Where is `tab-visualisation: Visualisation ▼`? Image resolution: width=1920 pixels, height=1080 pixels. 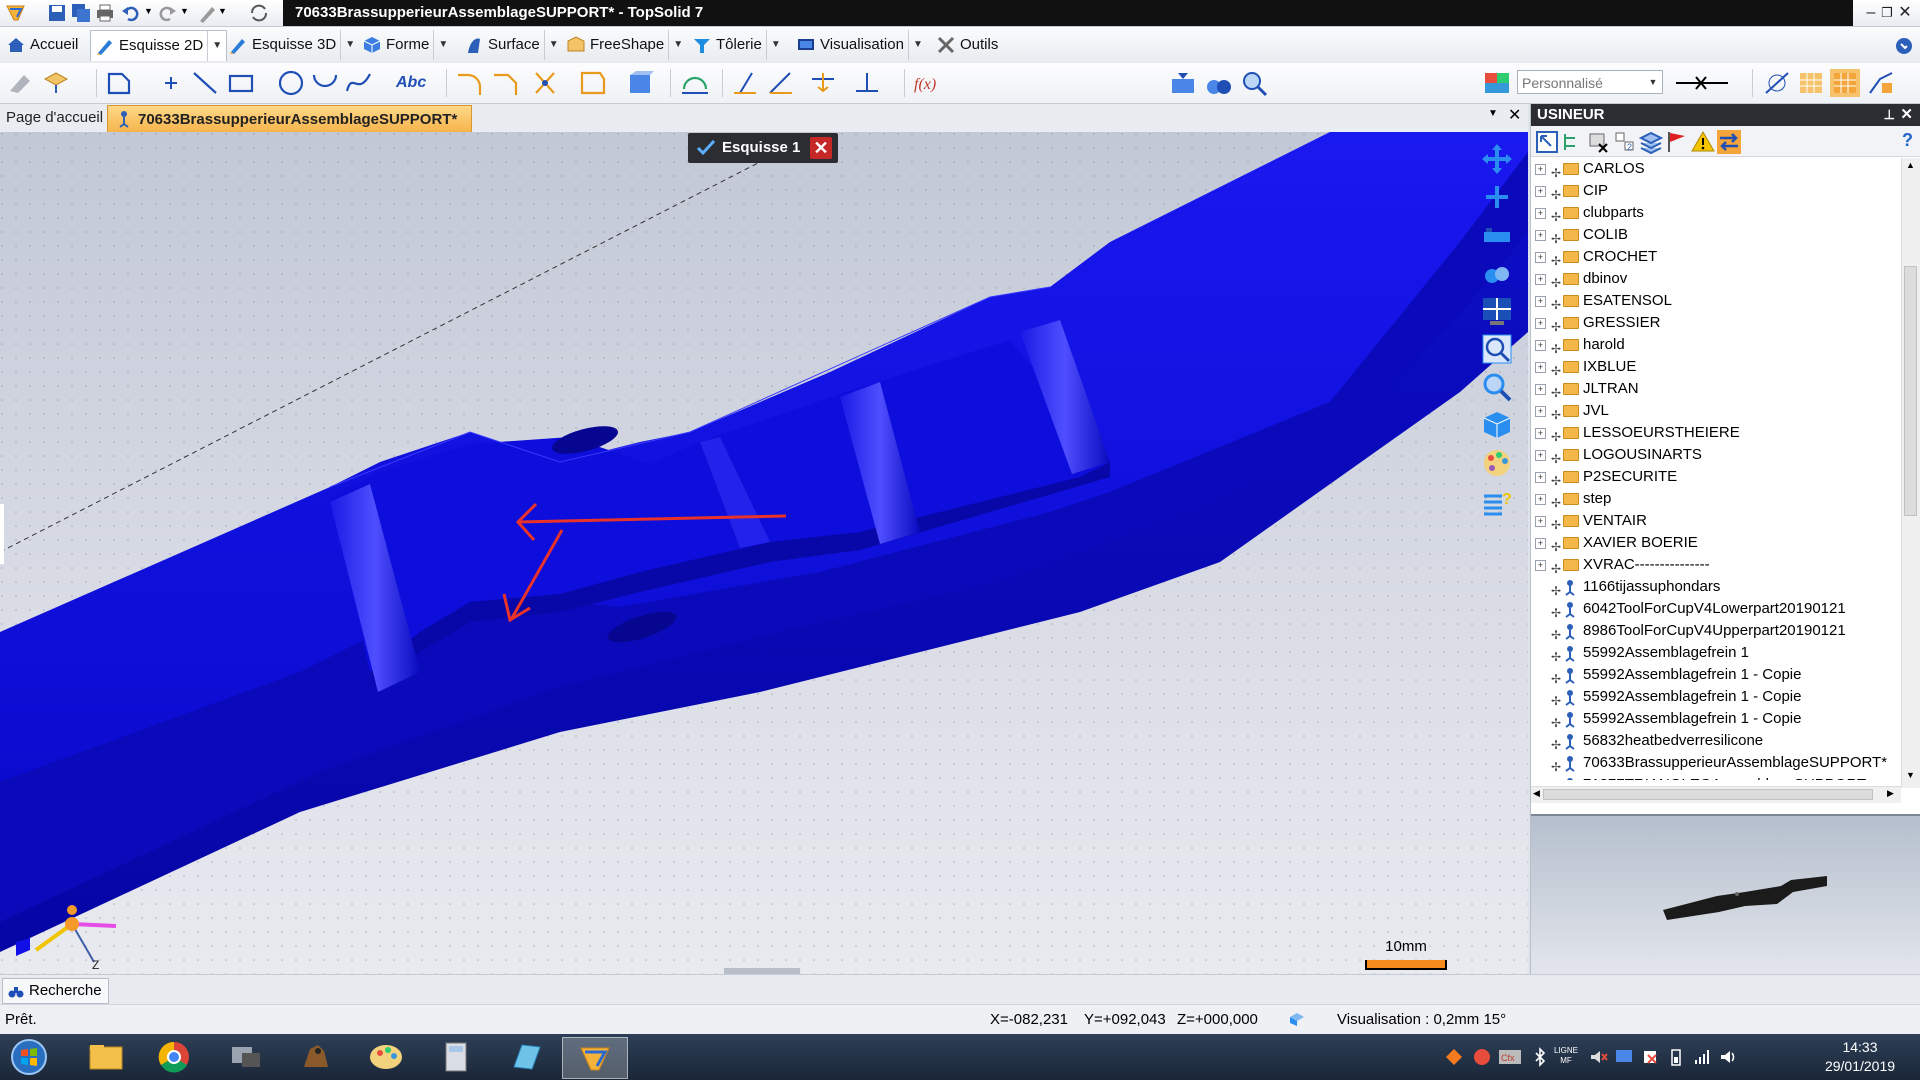
tab-visualisation: Visualisation ▼ is located at coordinates (861, 45).